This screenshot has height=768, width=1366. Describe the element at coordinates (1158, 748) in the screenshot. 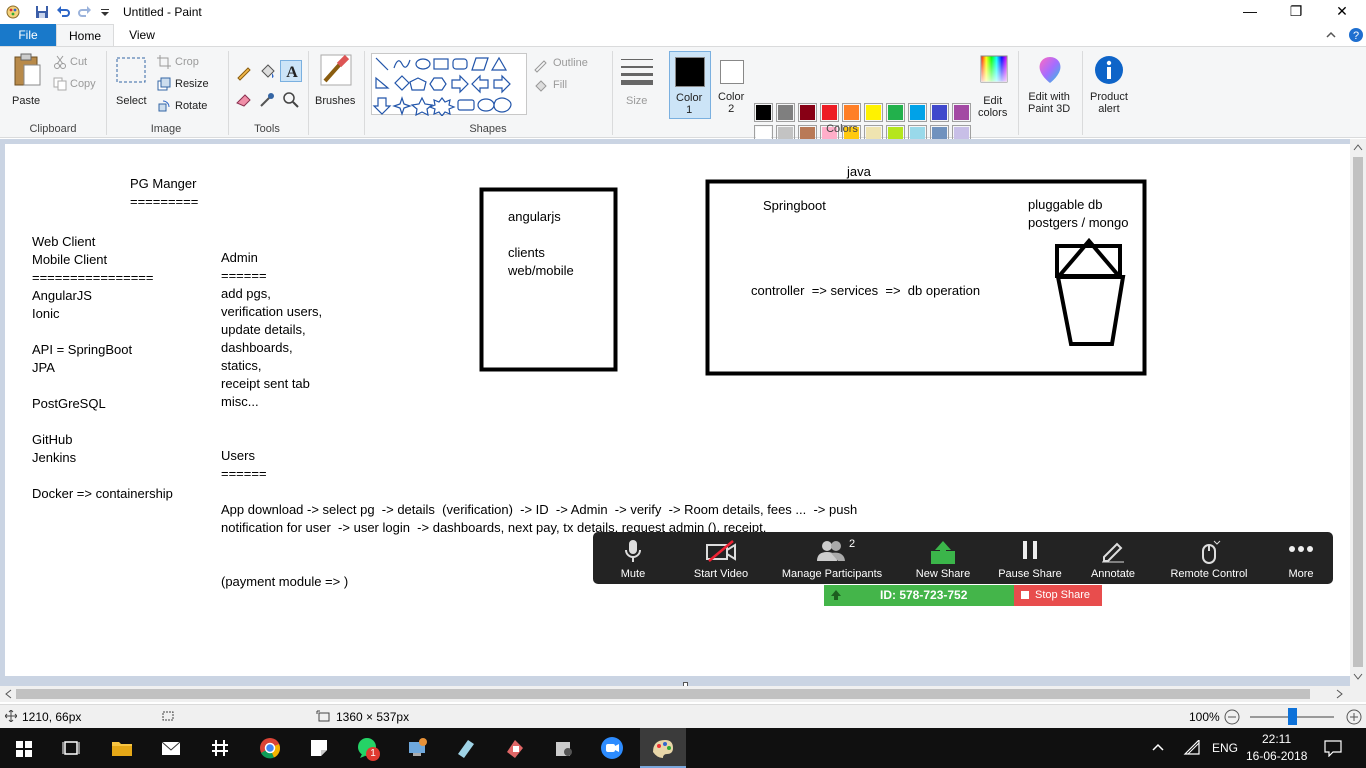

I see `show-hidden-icons-icon` at that location.